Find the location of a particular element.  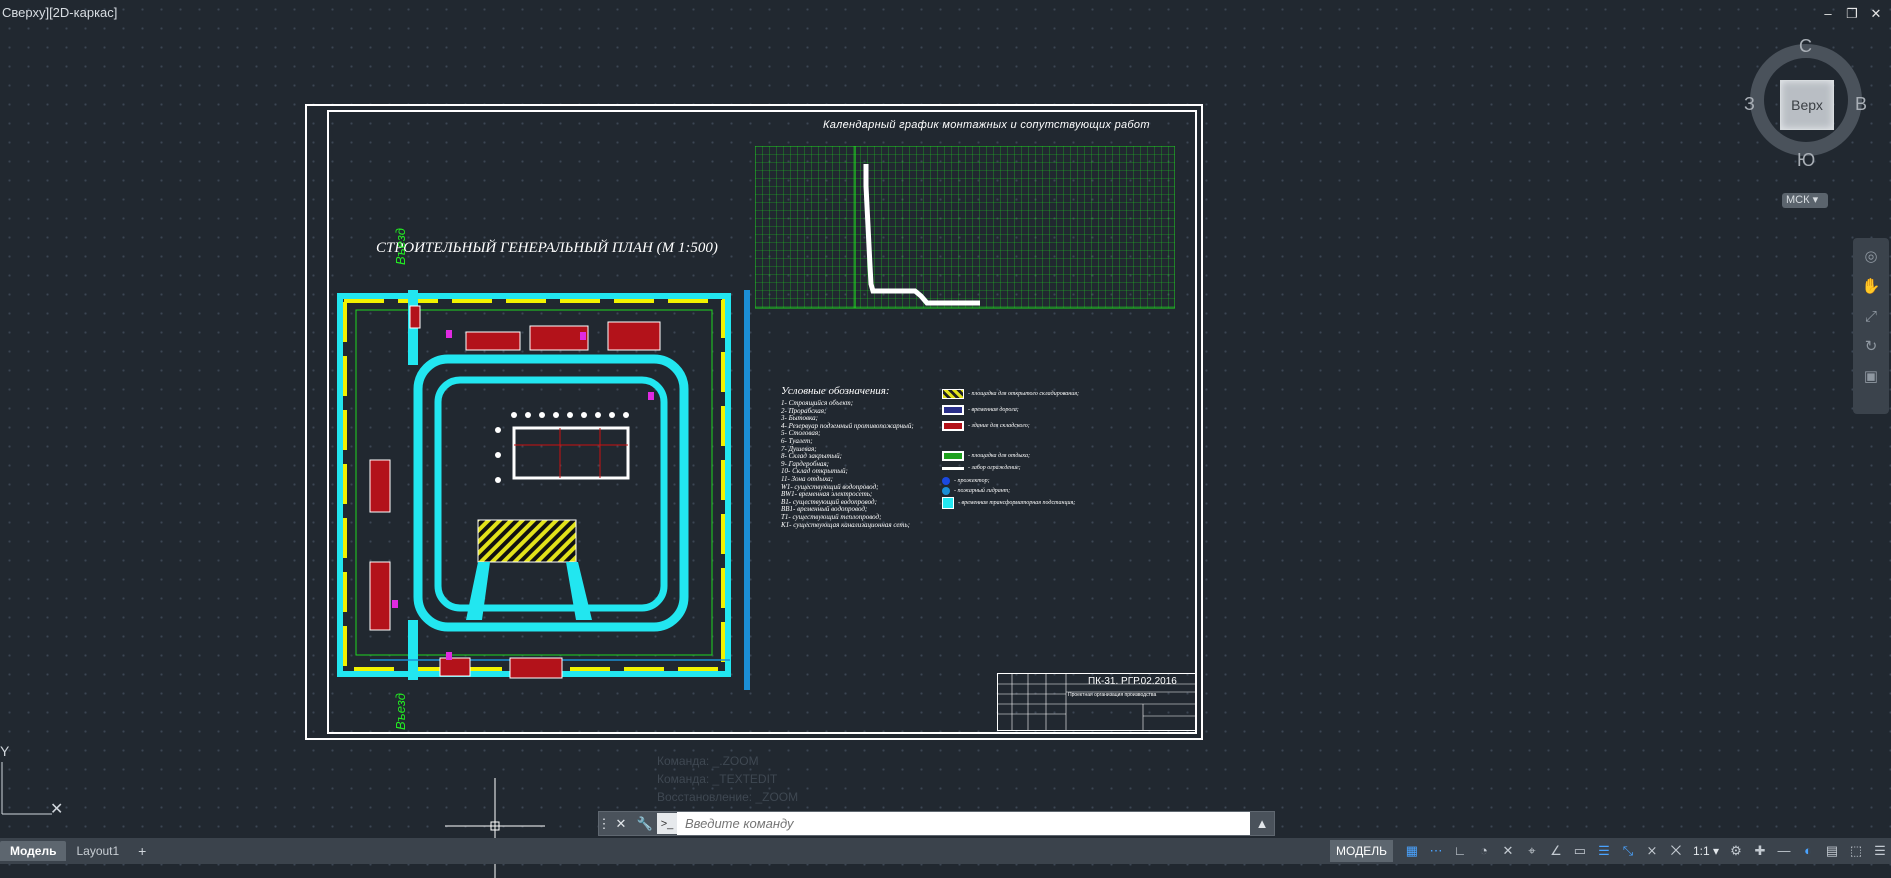

water-main is located at coordinates (747, 490).